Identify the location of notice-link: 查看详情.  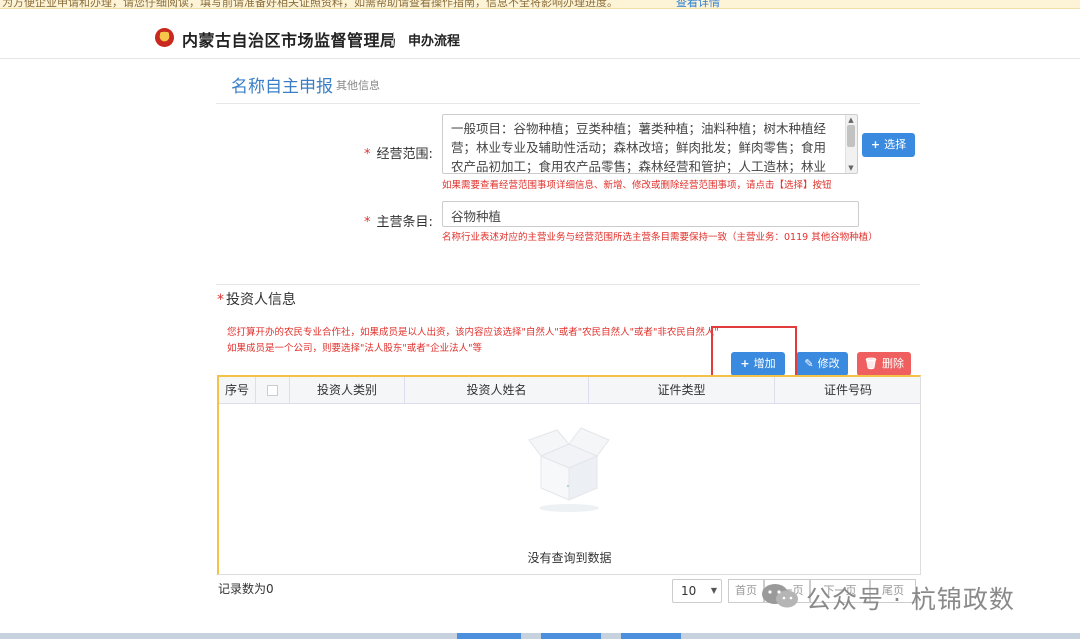
(698, 4).